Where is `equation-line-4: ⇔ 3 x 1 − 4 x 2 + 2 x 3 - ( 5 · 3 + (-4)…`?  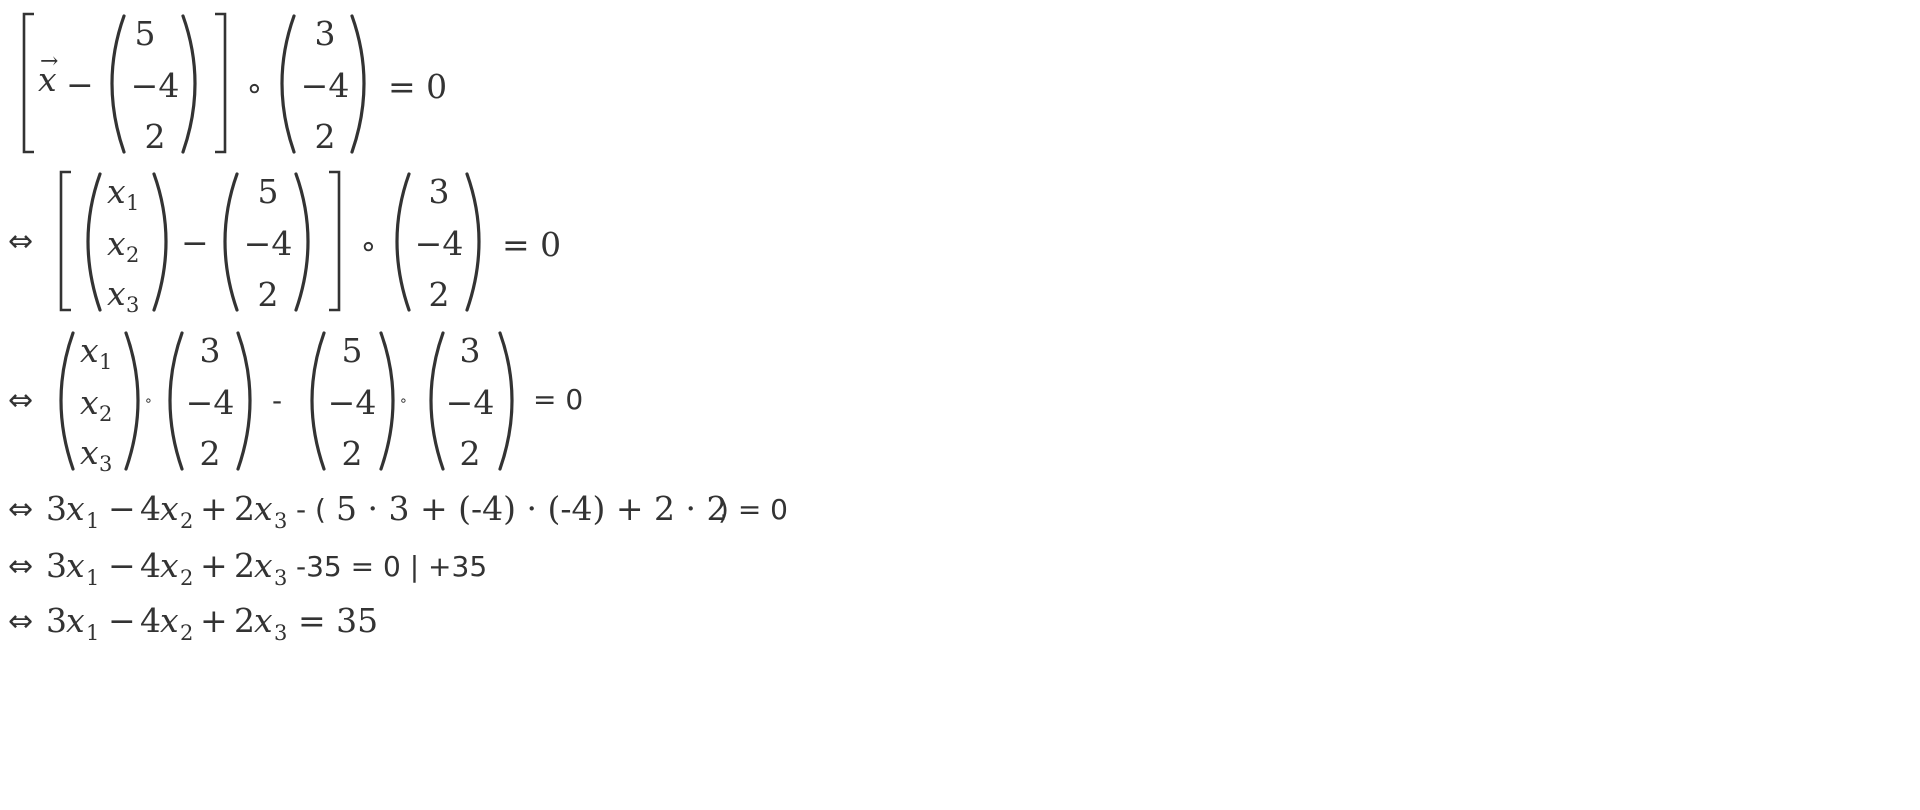 equation-line-4: ⇔ 3 x 1 − 4 x 2 + 2 x 3 - ( 5 · 3 + (-4)… is located at coordinates (400, 511).